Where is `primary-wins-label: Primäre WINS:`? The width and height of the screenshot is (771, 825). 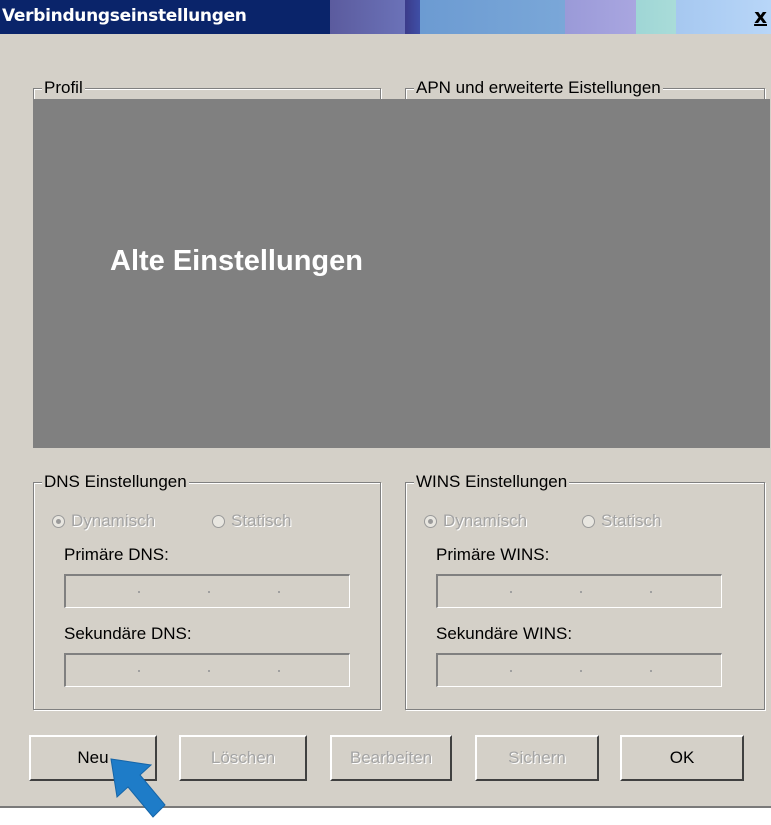 primary-wins-label: Primäre WINS: is located at coordinates (493, 554).